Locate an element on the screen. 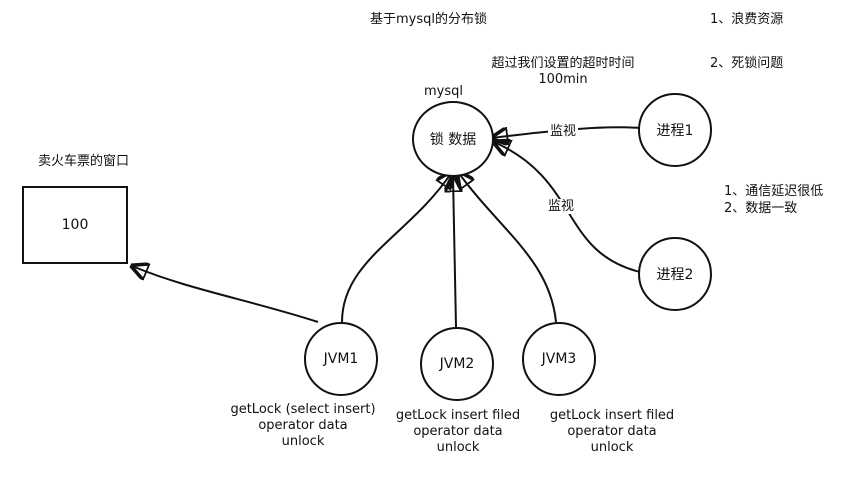 The height and width of the screenshot is (486, 854). note-data-consistent: 2、数据一致 is located at coordinates (761, 208).